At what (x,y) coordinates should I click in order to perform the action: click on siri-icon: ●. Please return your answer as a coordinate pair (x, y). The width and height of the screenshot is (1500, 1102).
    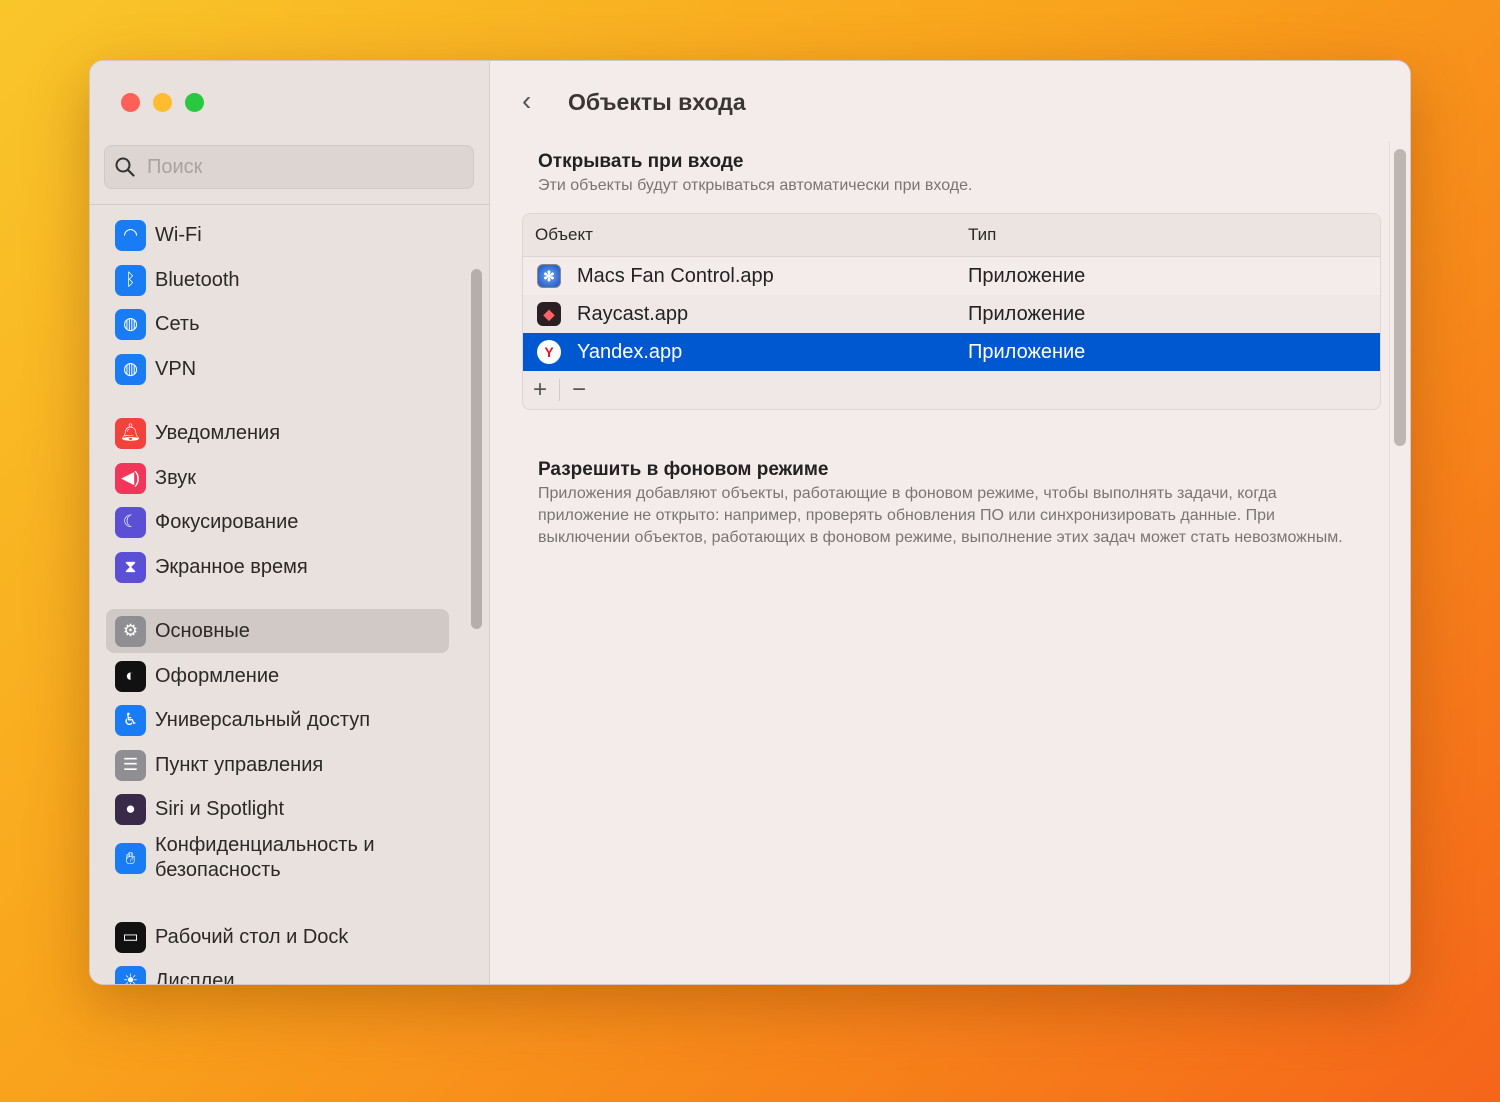
    Looking at the image, I should click on (130, 809).